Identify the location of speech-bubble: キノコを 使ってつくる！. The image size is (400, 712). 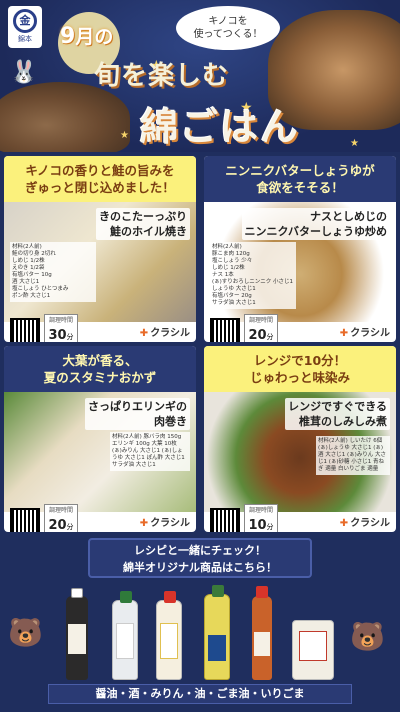
(228, 28).